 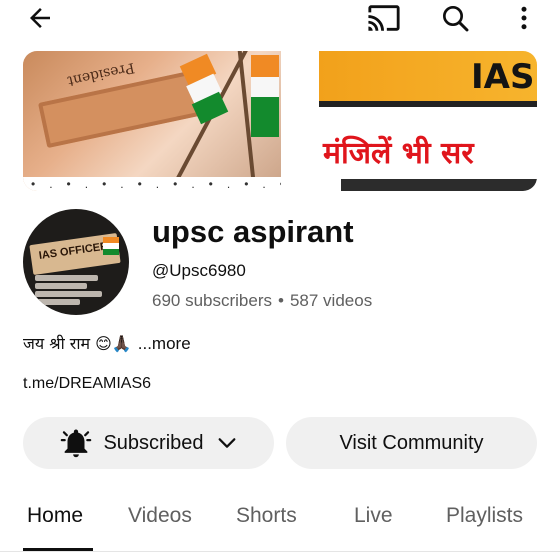 I want to click on tab-playlists: Playlists, so click(x=484, y=516).